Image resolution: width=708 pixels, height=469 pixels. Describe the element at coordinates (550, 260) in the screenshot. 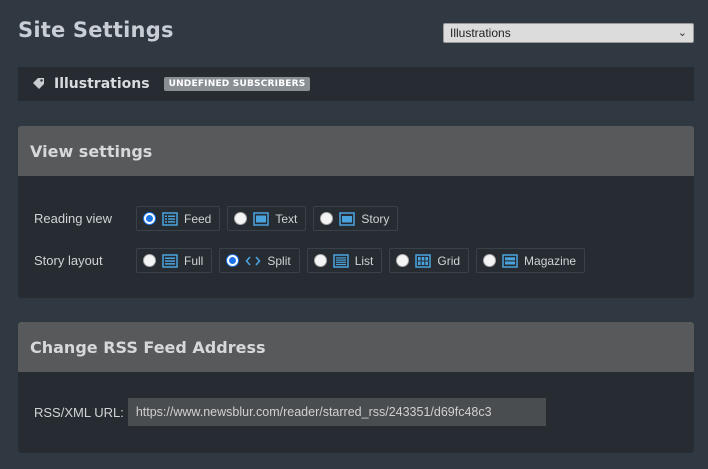

I see `magazine-option-label: Magazine` at that location.